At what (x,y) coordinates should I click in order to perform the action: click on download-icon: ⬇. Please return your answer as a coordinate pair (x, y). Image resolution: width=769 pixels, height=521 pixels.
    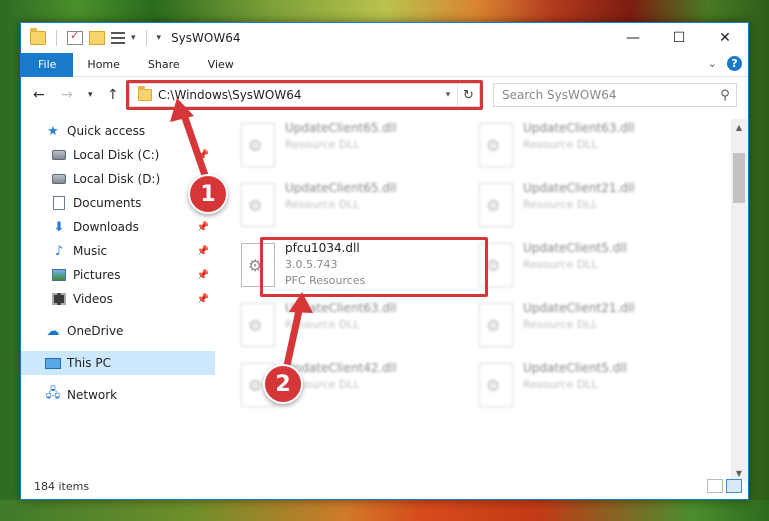
    Looking at the image, I should click on (59, 227).